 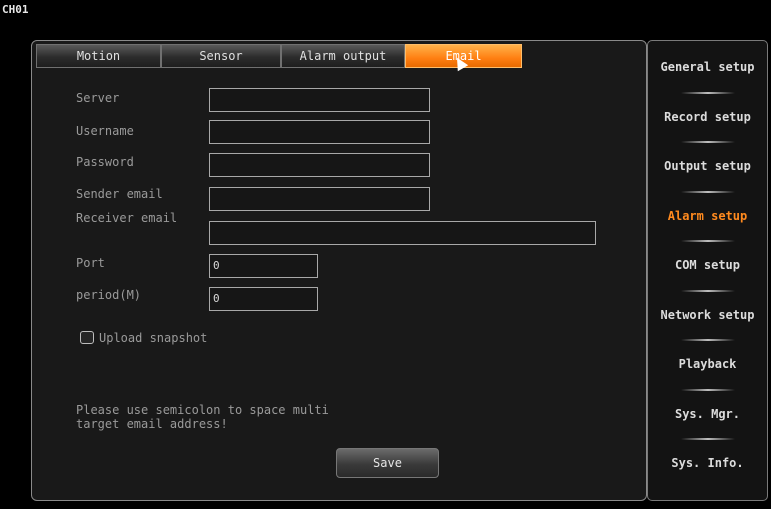 I want to click on sidebar-item-com-setup: COM setup, so click(x=707, y=265).